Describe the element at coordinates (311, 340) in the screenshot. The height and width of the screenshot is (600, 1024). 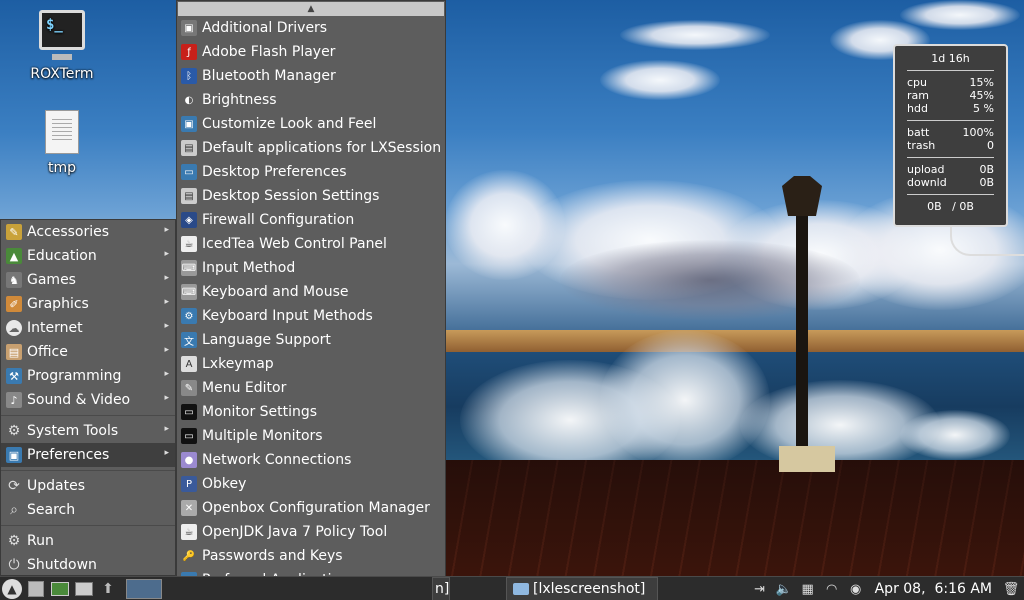
I see `submenu-item-language-support: 文 Language Support` at that location.